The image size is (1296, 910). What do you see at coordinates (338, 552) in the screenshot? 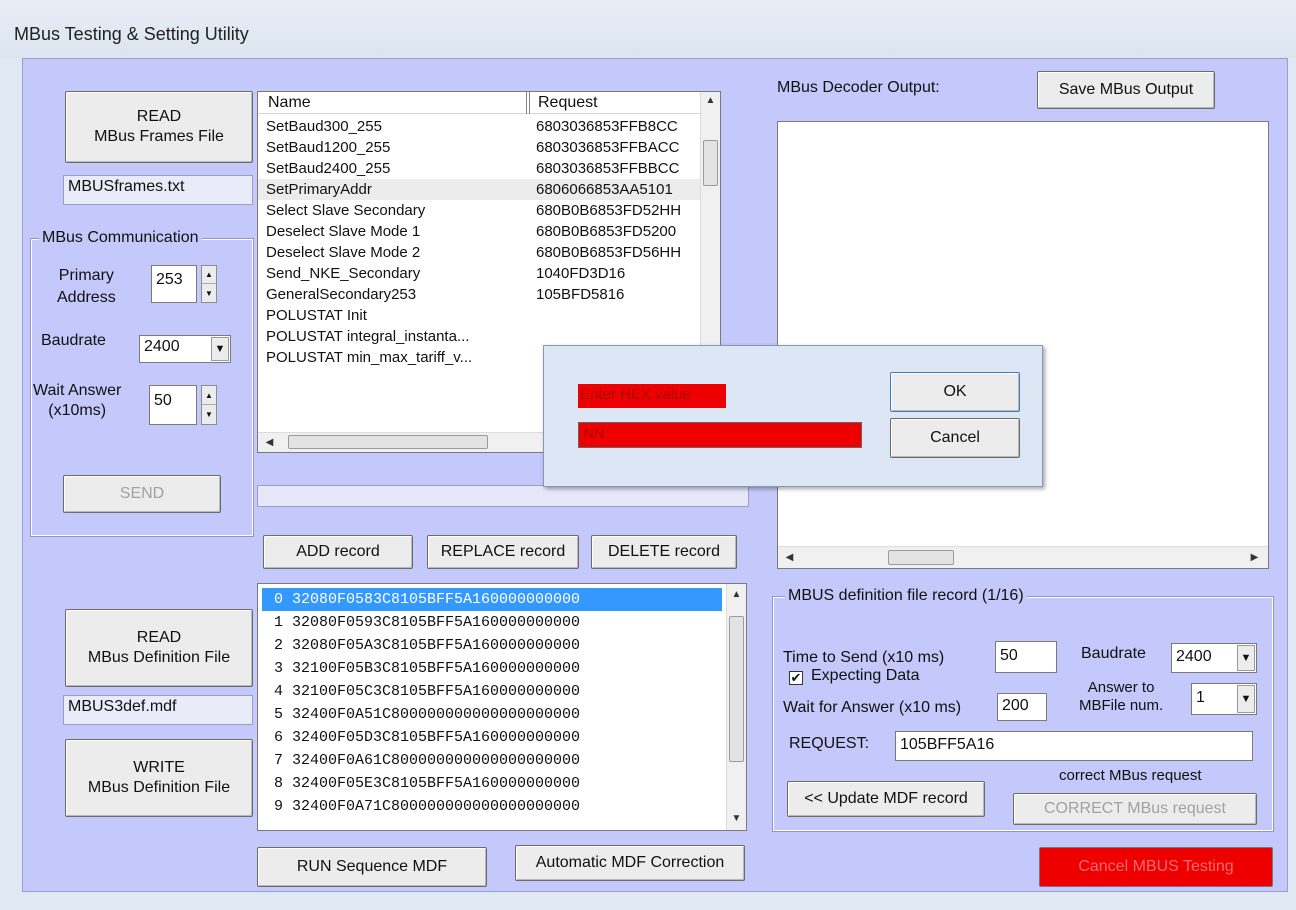
I see `add-record-button: ADD record` at bounding box center [338, 552].